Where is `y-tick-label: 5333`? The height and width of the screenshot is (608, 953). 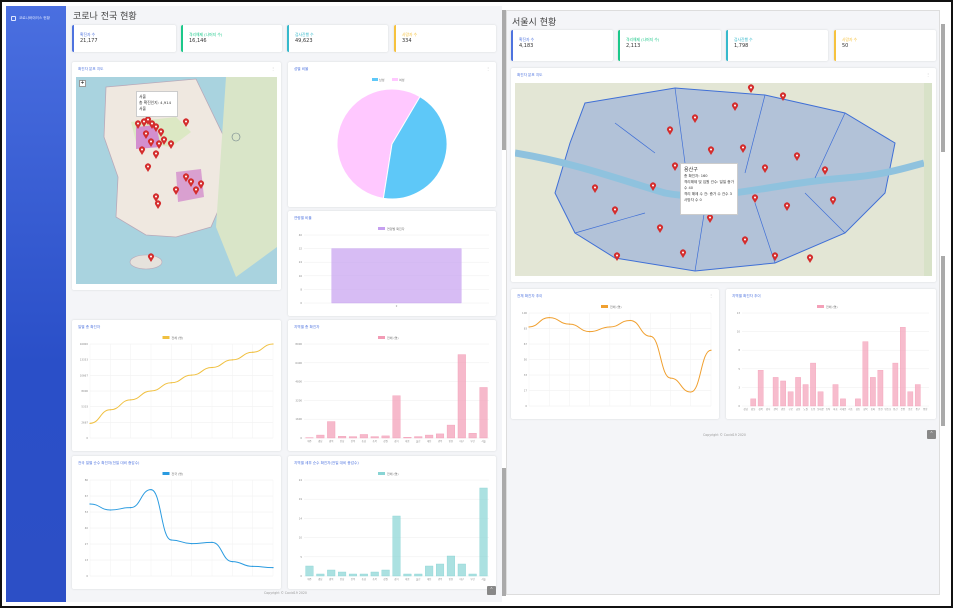
y-tick-label: 5333 is located at coordinates (84, 407).